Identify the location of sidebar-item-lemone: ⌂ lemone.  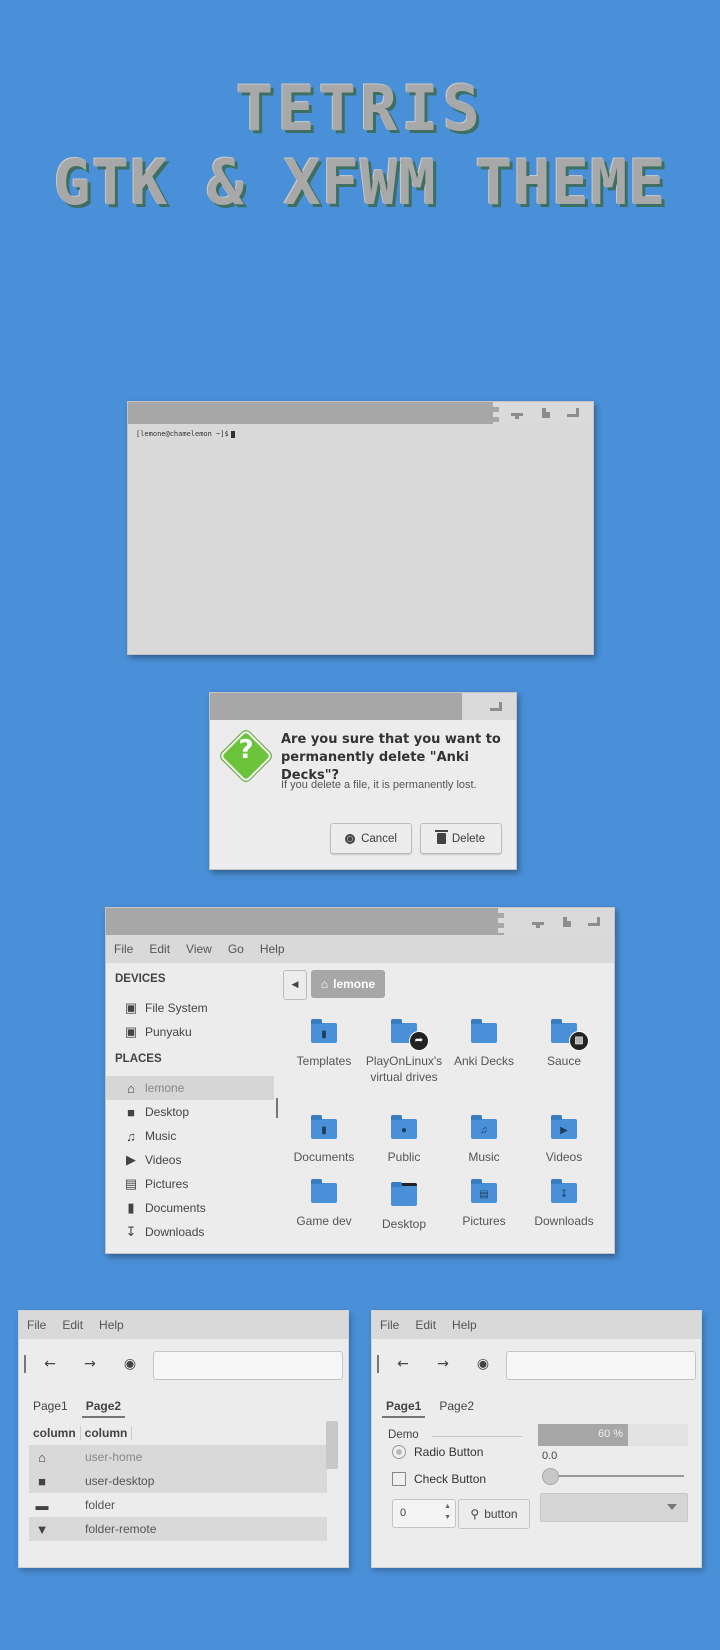
(190, 1088).